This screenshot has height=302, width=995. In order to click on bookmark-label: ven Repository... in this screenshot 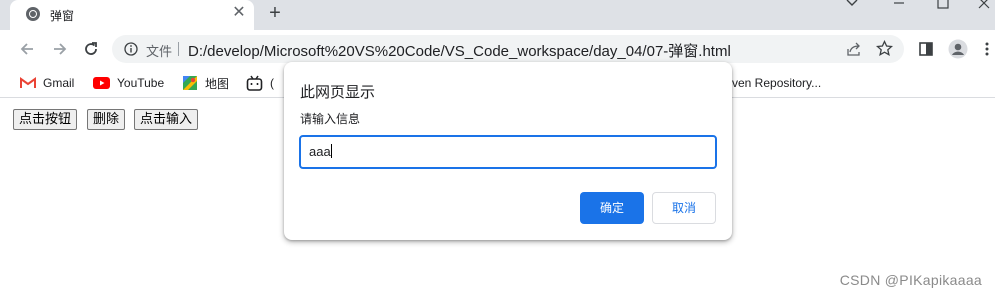, I will do `click(777, 83)`.